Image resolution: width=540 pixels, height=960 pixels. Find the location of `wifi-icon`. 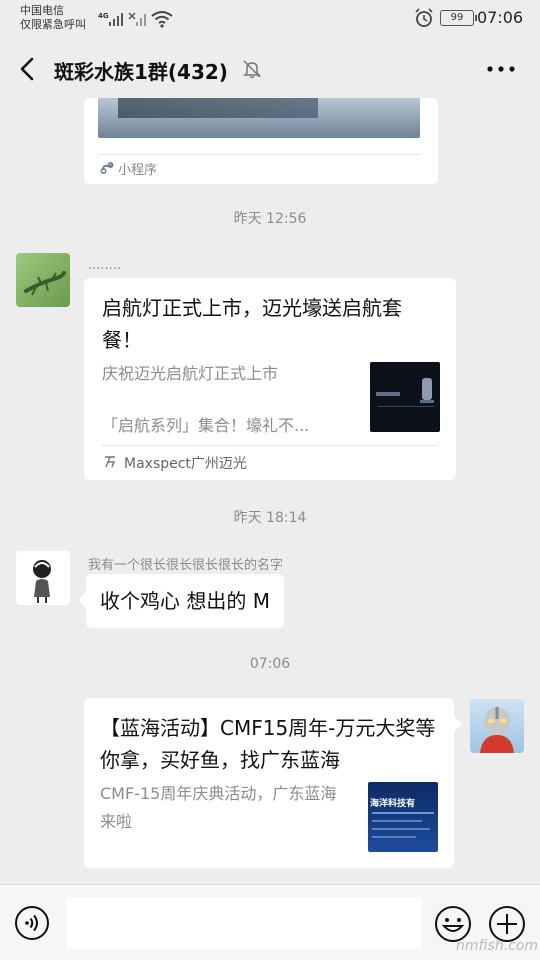

wifi-icon is located at coordinates (162, 19).